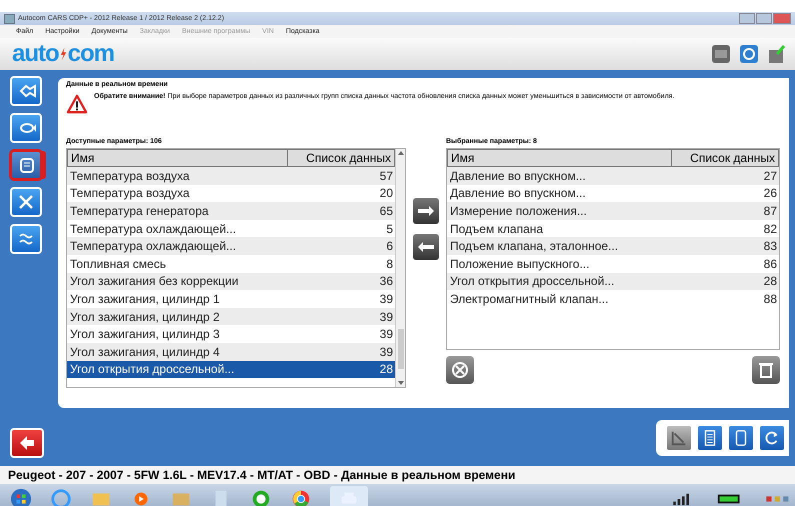 Image resolution: width=795 pixels, height=506 pixels. Describe the element at coordinates (389, 263) in the screenshot. I see `table-cell: 8` at that location.